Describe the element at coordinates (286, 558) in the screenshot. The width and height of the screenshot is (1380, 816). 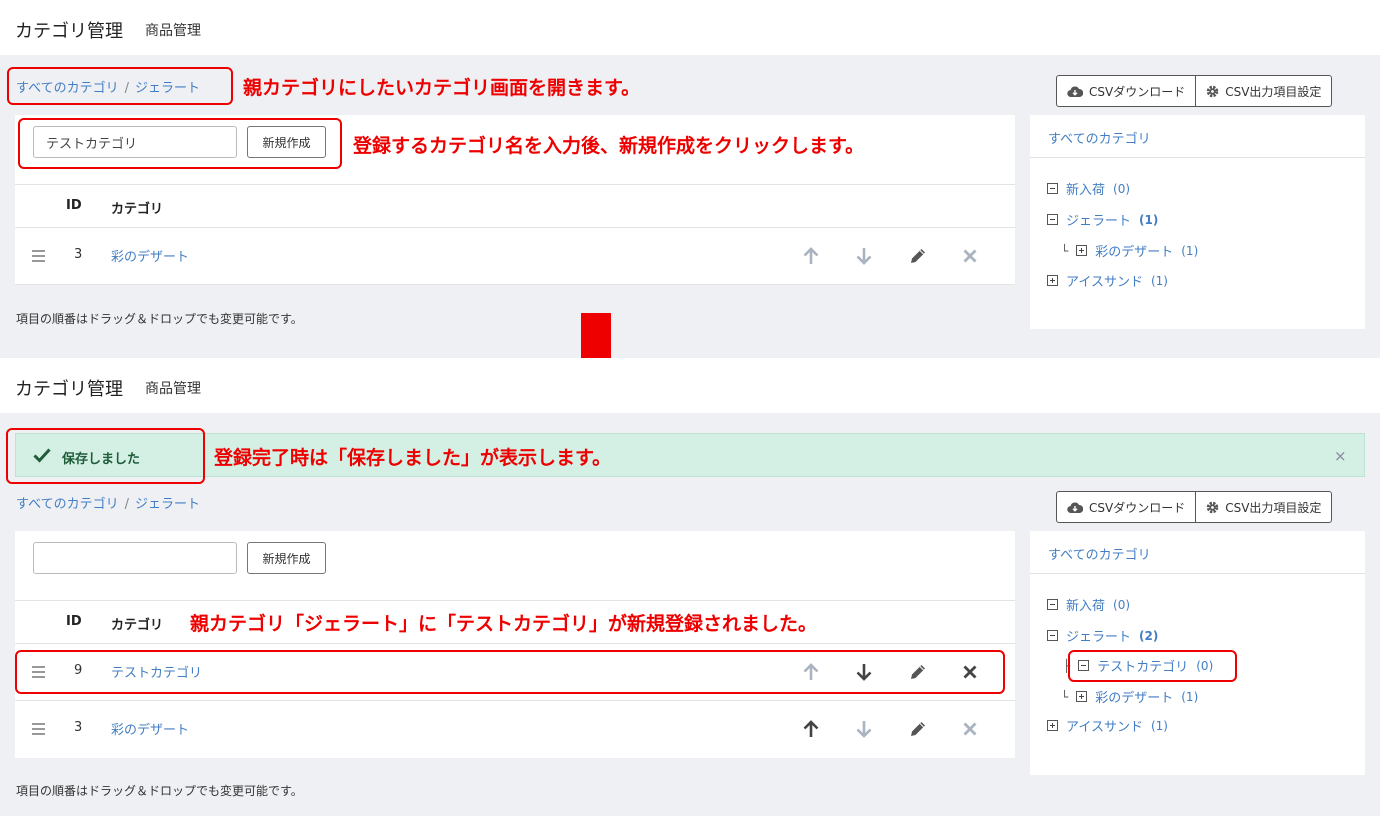
I see `create-button: 新規作成` at that location.